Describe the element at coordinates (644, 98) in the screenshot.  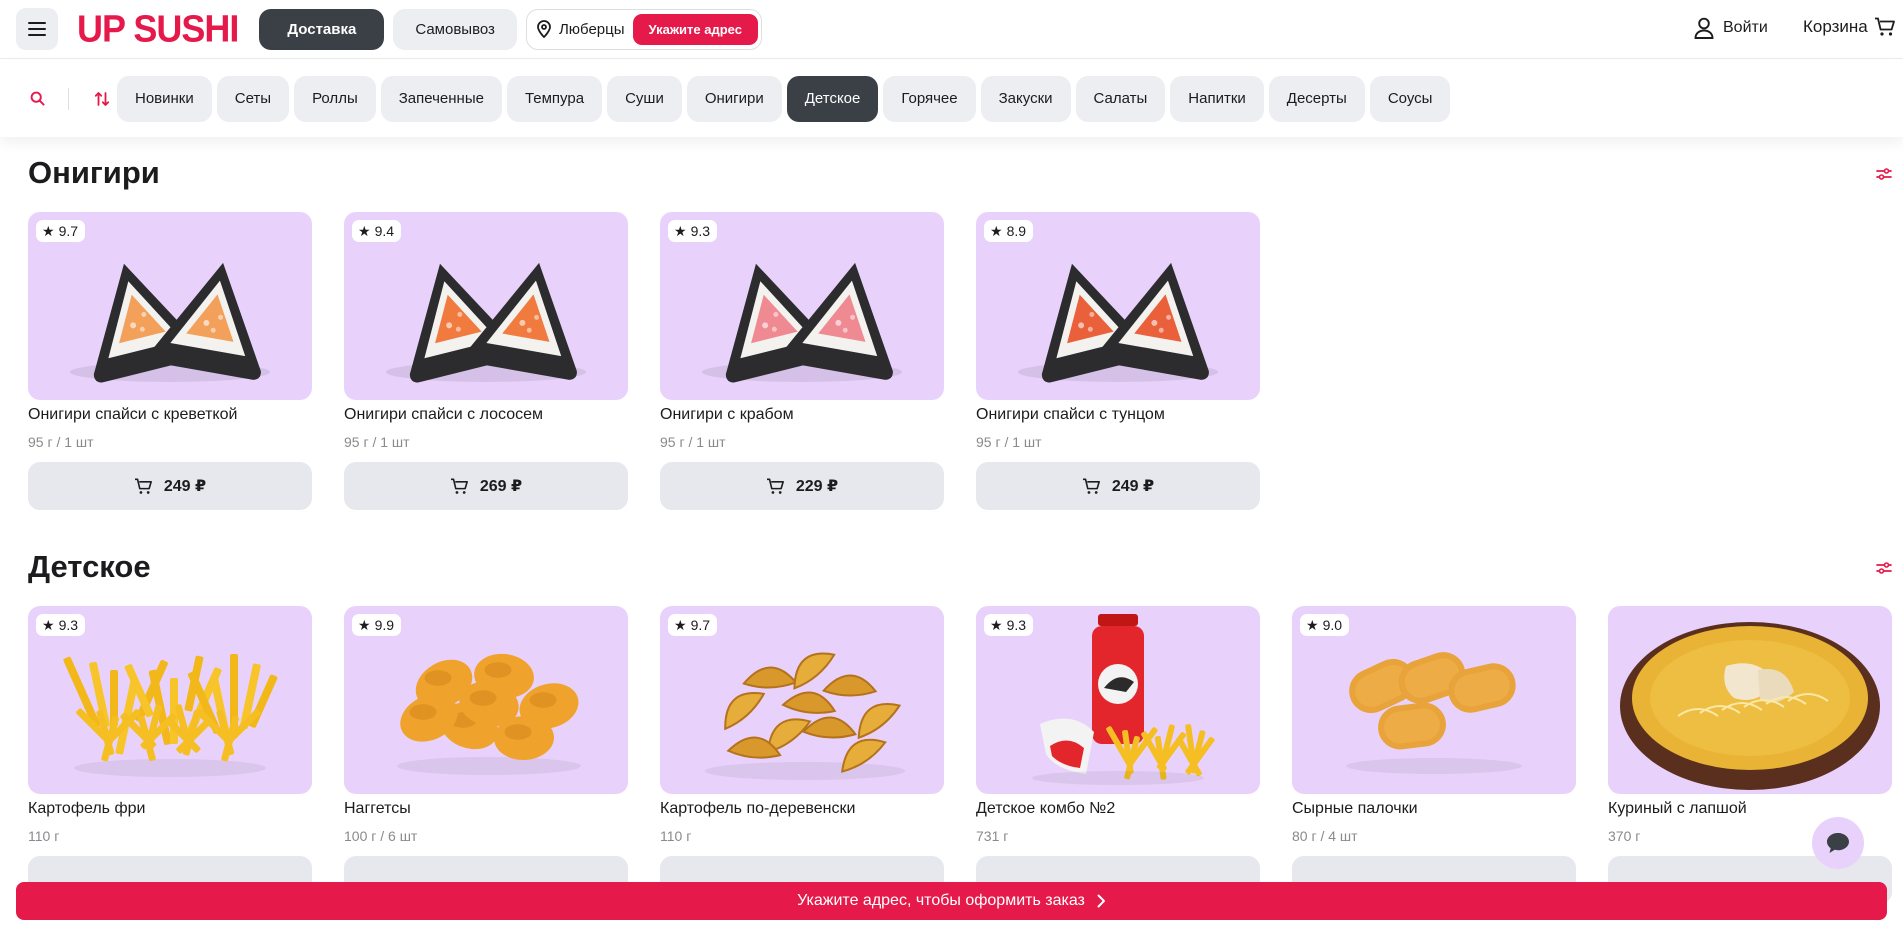
I see `category-tab: Суши` at that location.